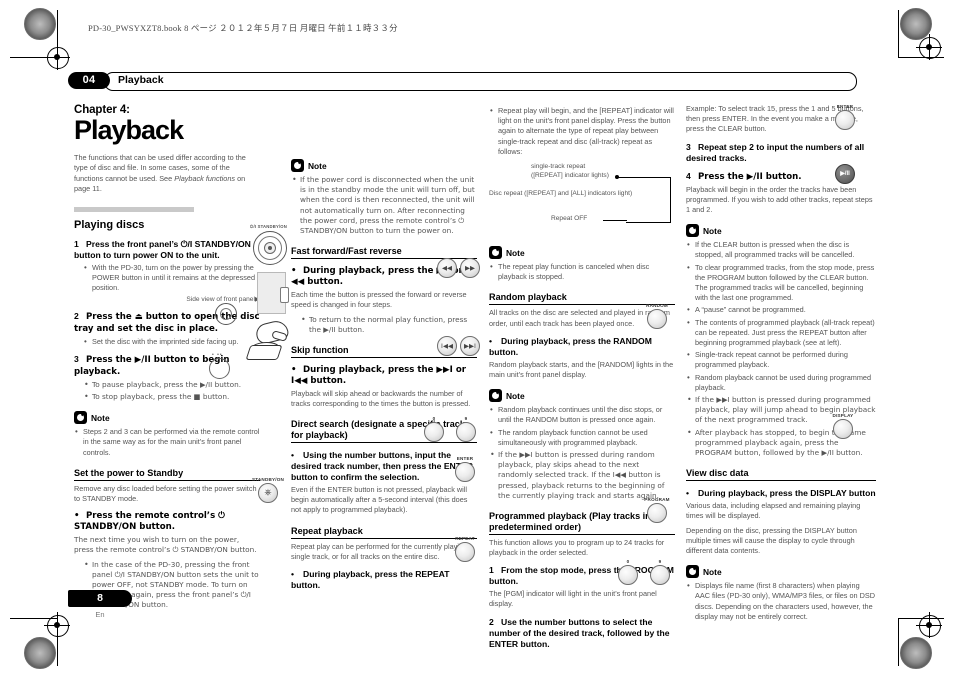  Describe the element at coordinates (284, 295) in the screenshot. I see `power-switch-art` at that location.